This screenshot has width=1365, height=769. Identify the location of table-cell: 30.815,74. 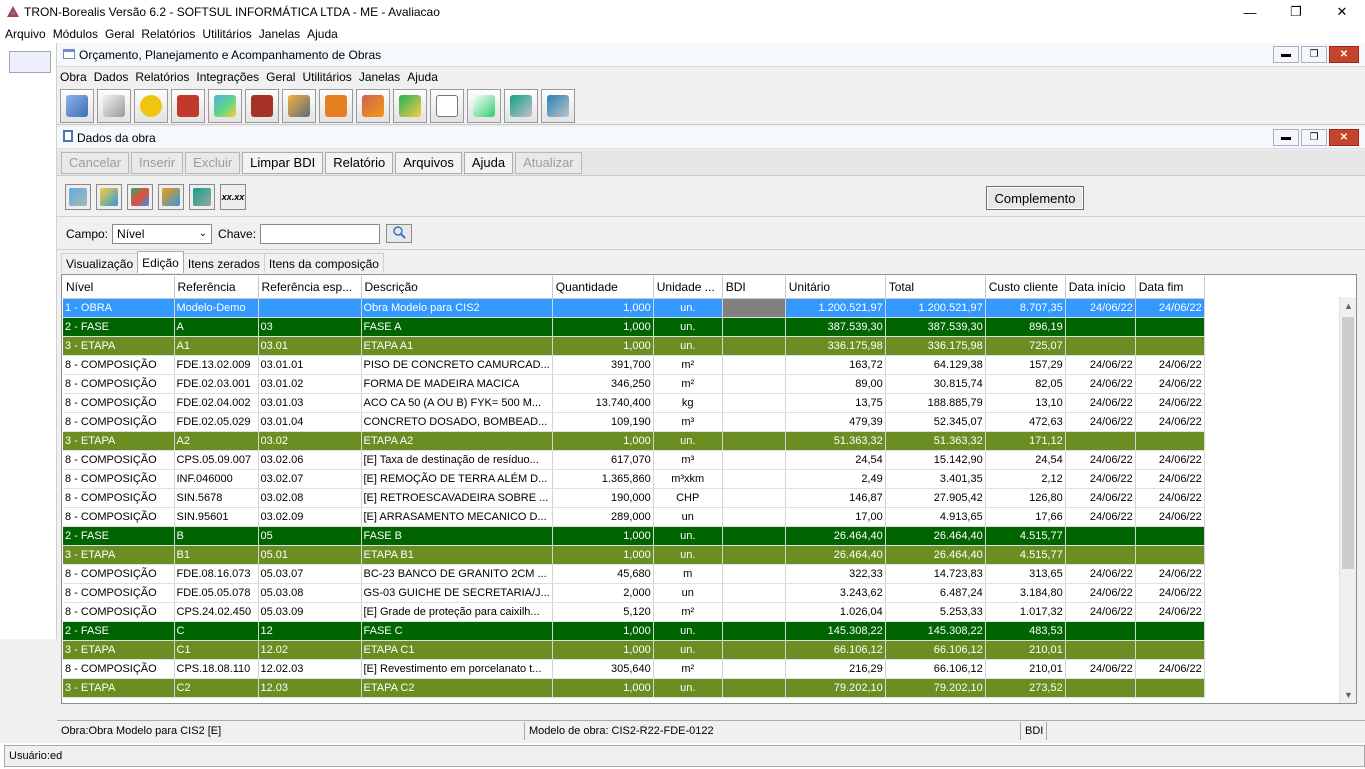
(935, 384).